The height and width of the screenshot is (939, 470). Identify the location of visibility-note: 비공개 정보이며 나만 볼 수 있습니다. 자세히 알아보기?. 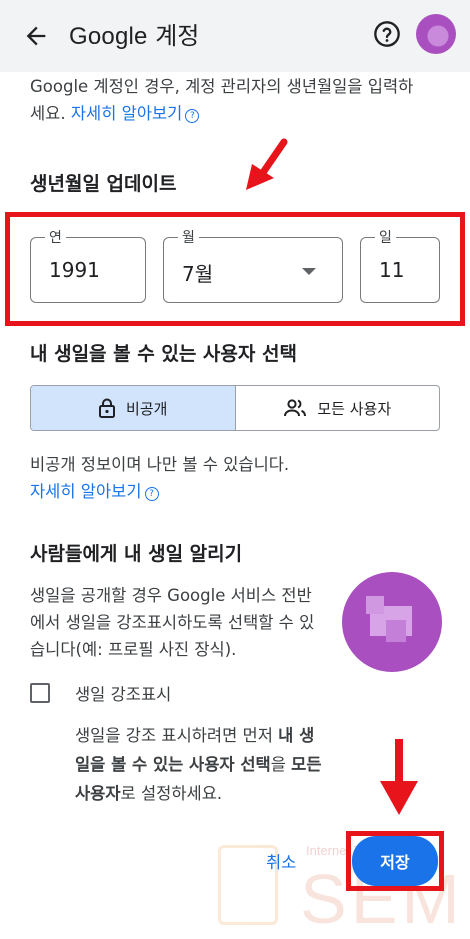
(159, 478).